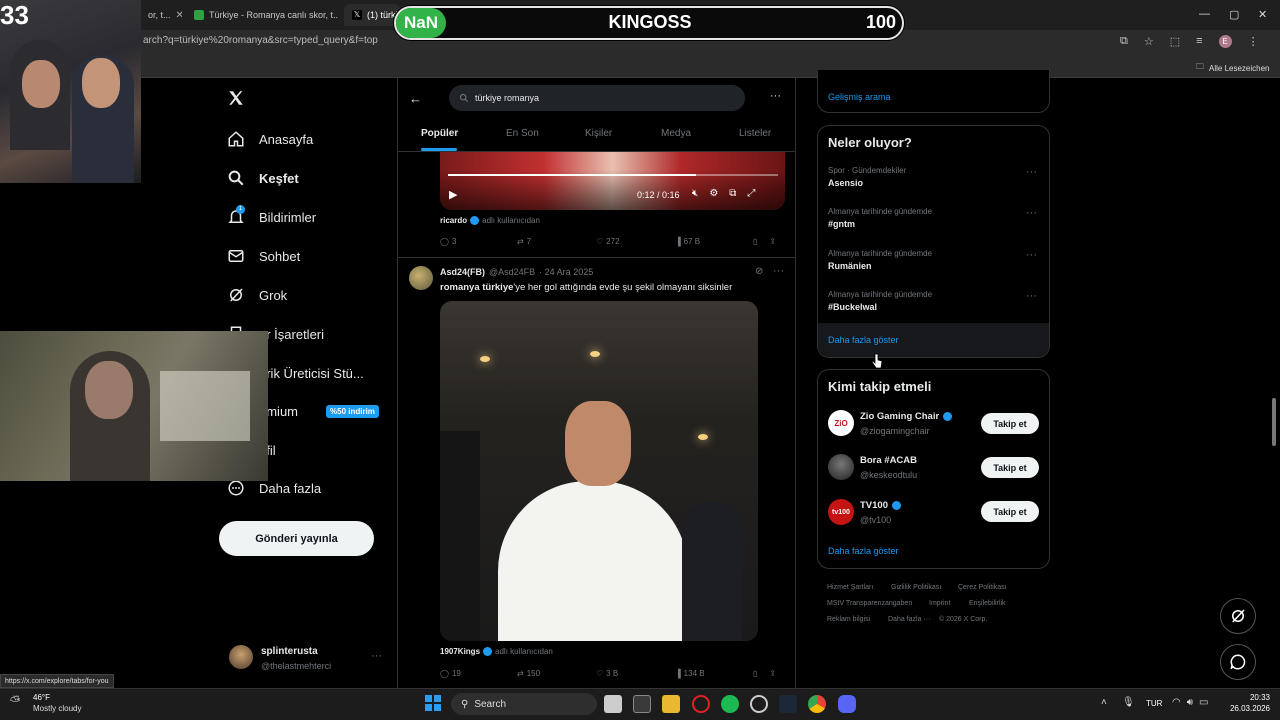  I want to click on footer-terms: Hizmet Şartları, so click(850, 587).